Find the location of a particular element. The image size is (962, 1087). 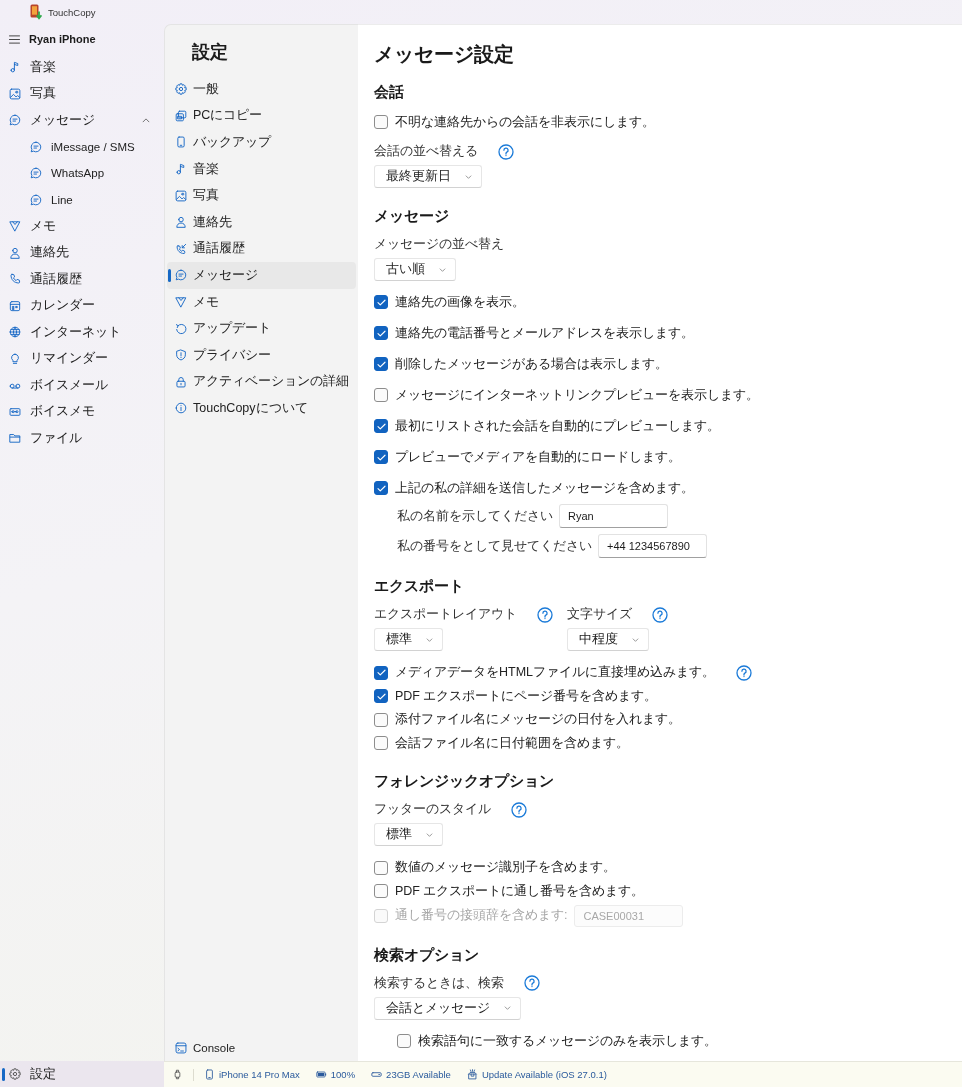

settings-nav-item: バックアップ is located at coordinates (261, 142).